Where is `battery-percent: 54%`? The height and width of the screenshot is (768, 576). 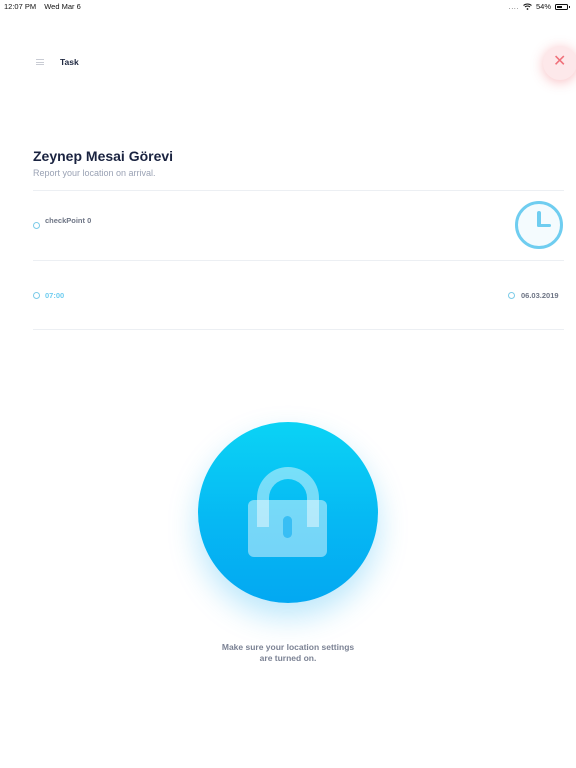 battery-percent: 54% is located at coordinates (543, 6).